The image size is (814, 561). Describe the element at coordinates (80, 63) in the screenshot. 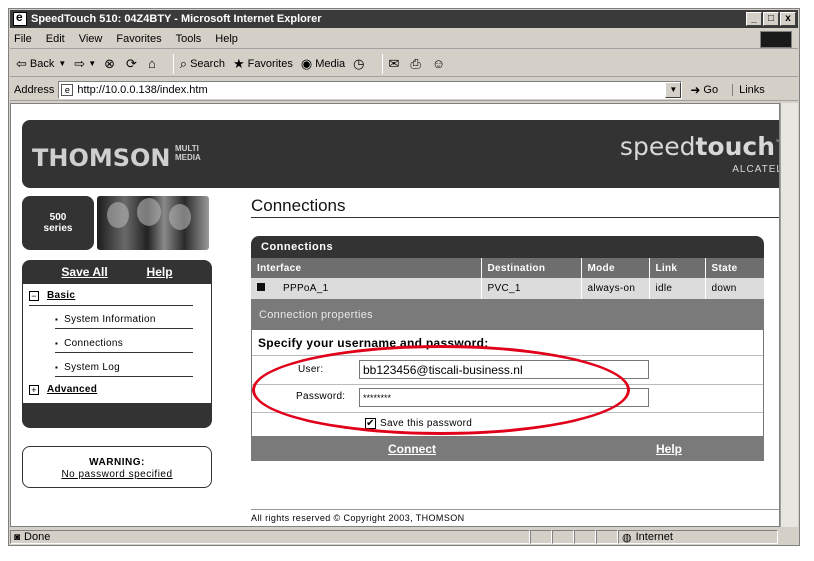

I see `forward-arrow-icon: ⇨` at that location.